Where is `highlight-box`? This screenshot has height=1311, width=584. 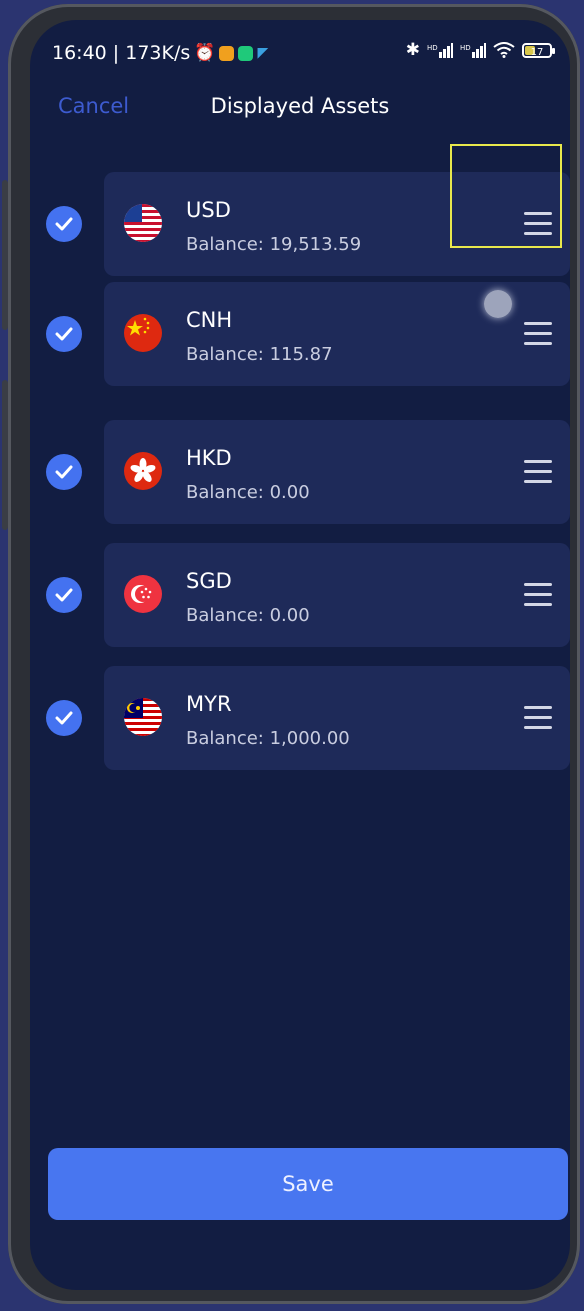
highlight-box is located at coordinates (506, 196).